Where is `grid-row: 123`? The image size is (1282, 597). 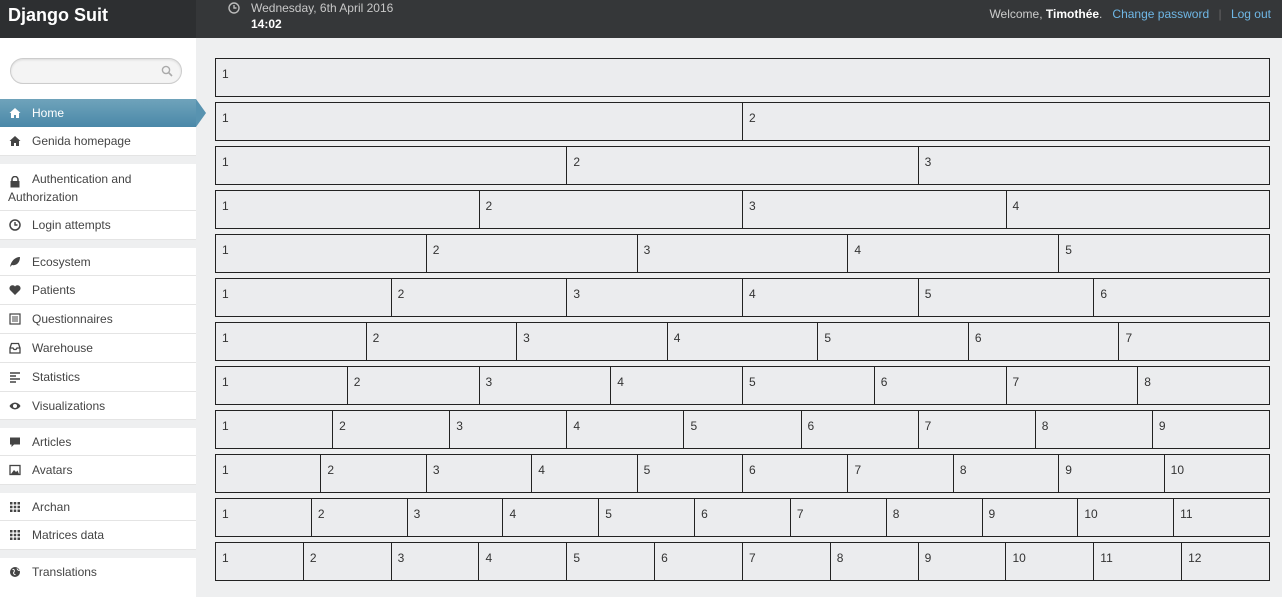
grid-row: 123 is located at coordinates (742, 165).